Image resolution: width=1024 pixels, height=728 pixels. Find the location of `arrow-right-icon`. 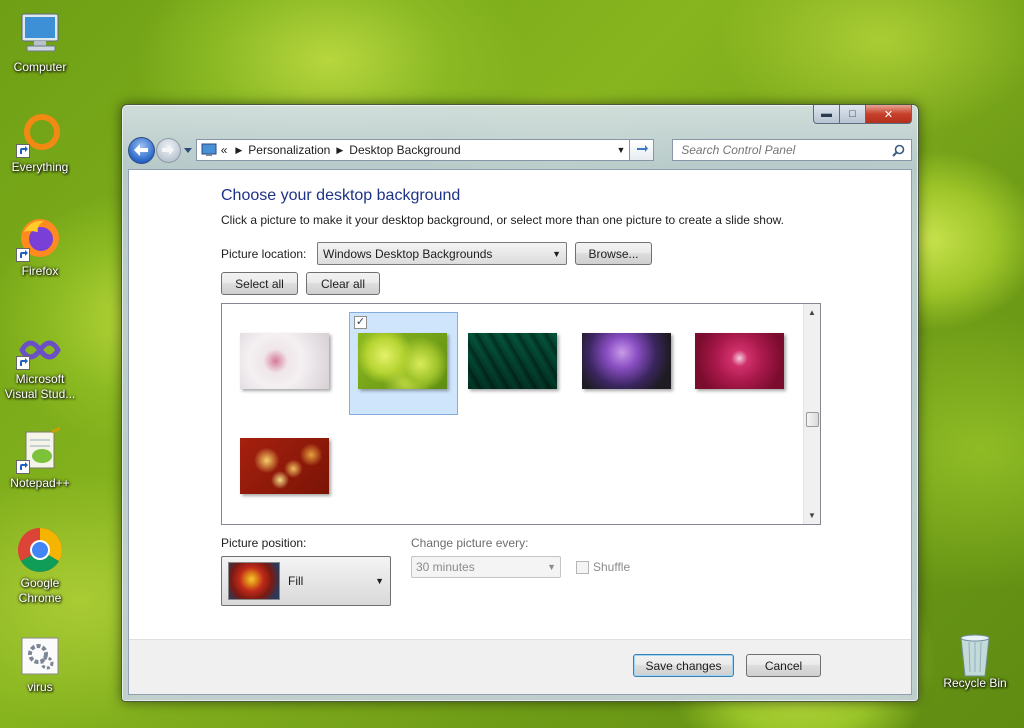

arrow-right-icon is located at coordinates (168, 150).